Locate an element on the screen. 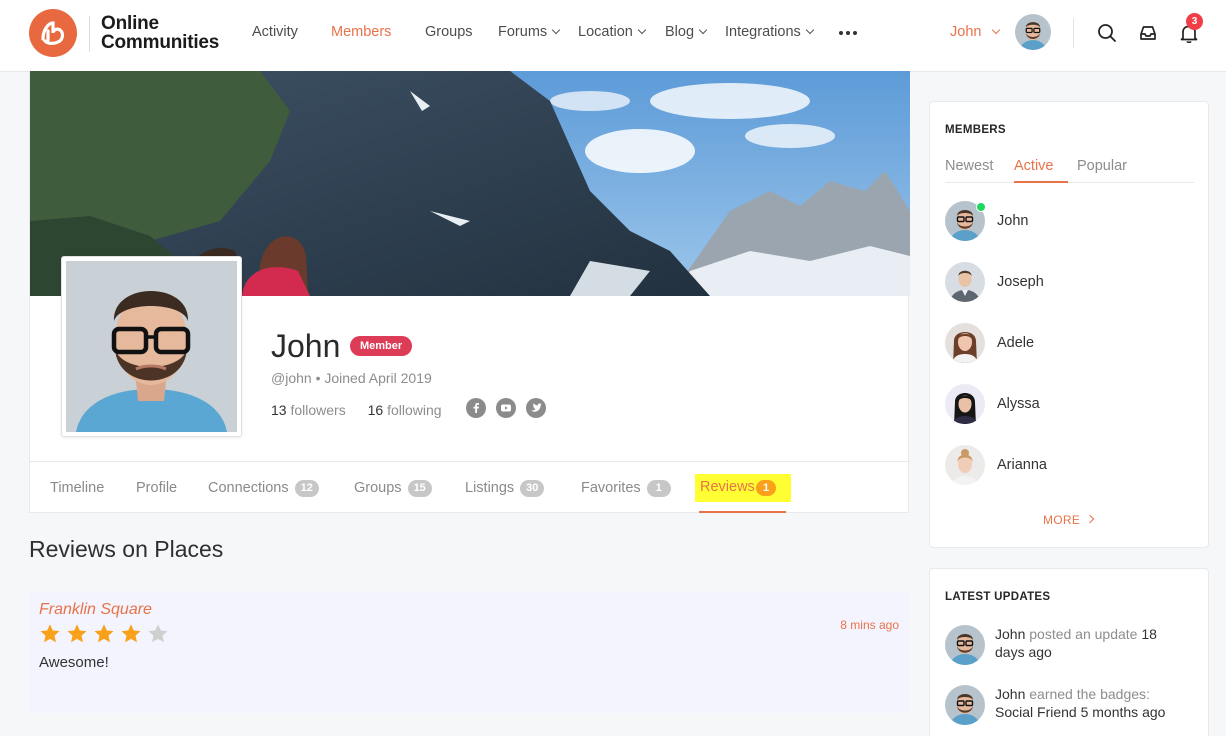  nav-members: Members is located at coordinates (361, 32).